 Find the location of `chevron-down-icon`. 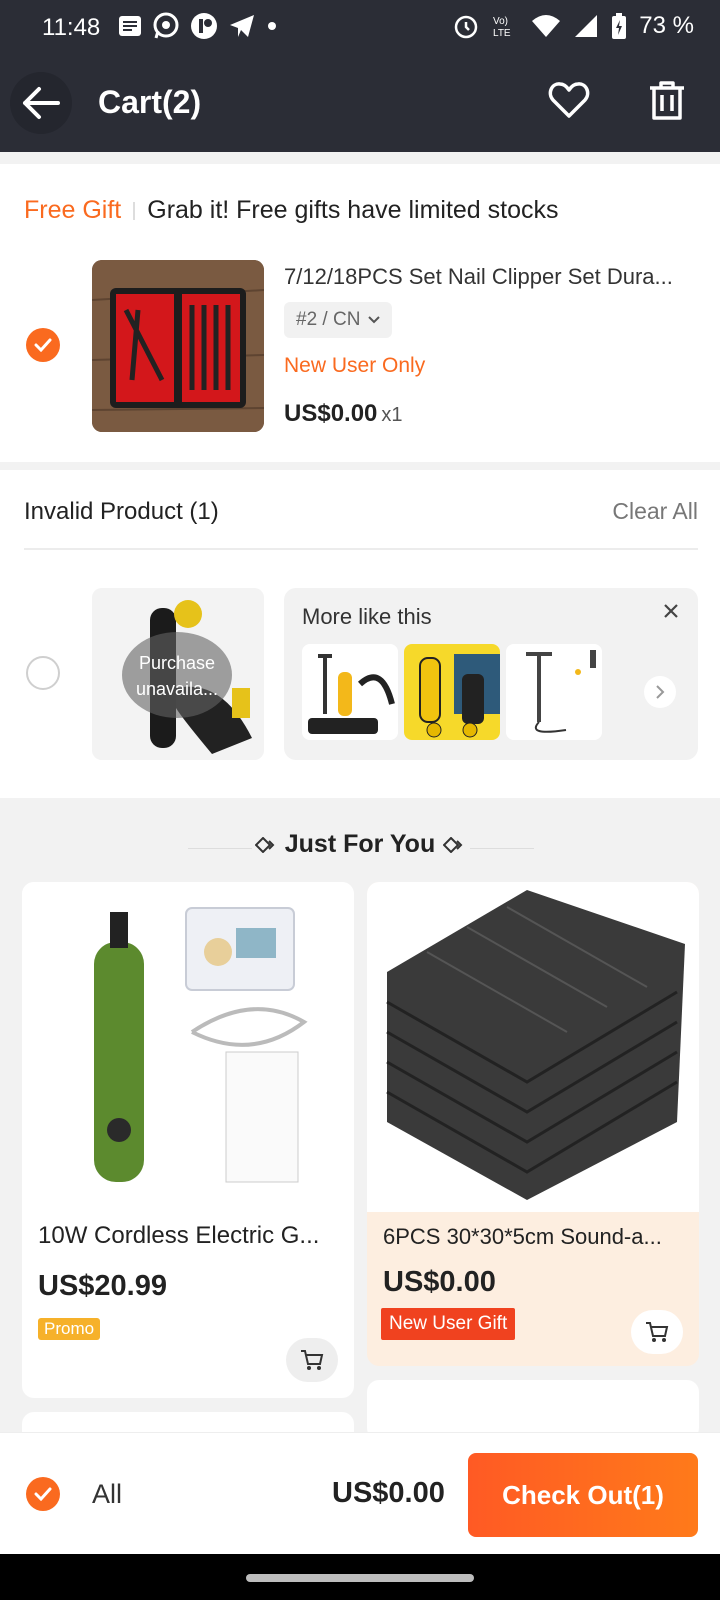

chevron-down-icon is located at coordinates (374, 320).